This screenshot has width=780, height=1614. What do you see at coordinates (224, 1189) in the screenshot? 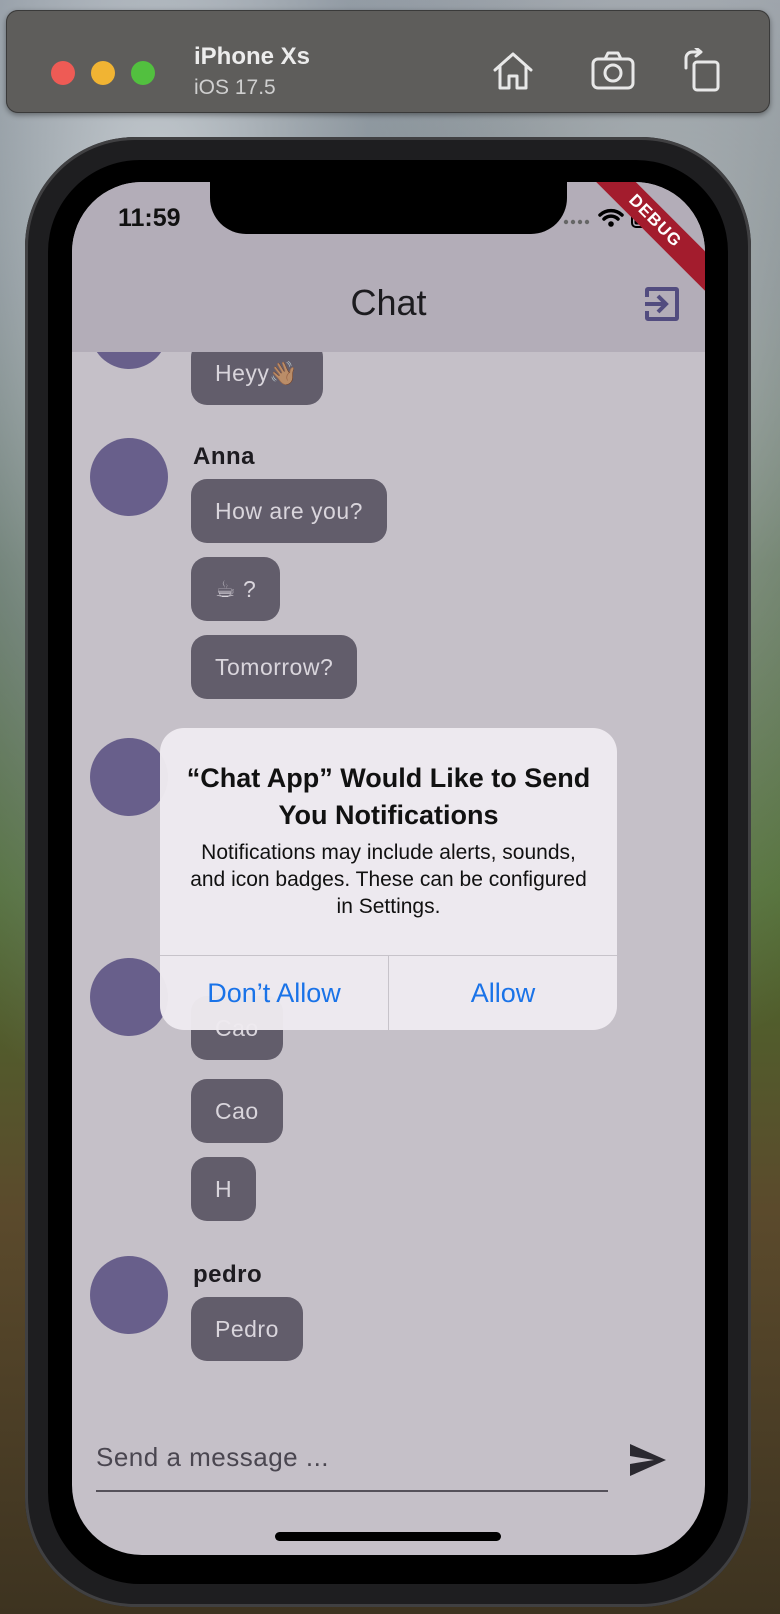
I see `message-bubble: H` at bounding box center [224, 1189].